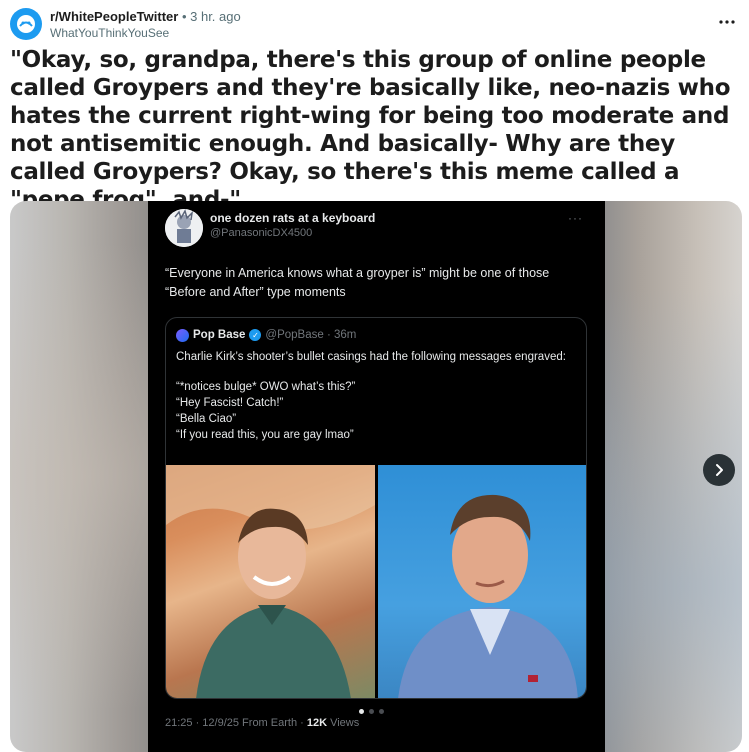 This screenshot has width=749, height=752. Describe the element at coordinates (317, 723) in the screenshot. I see `tweet-views-count: 12K` at that location.